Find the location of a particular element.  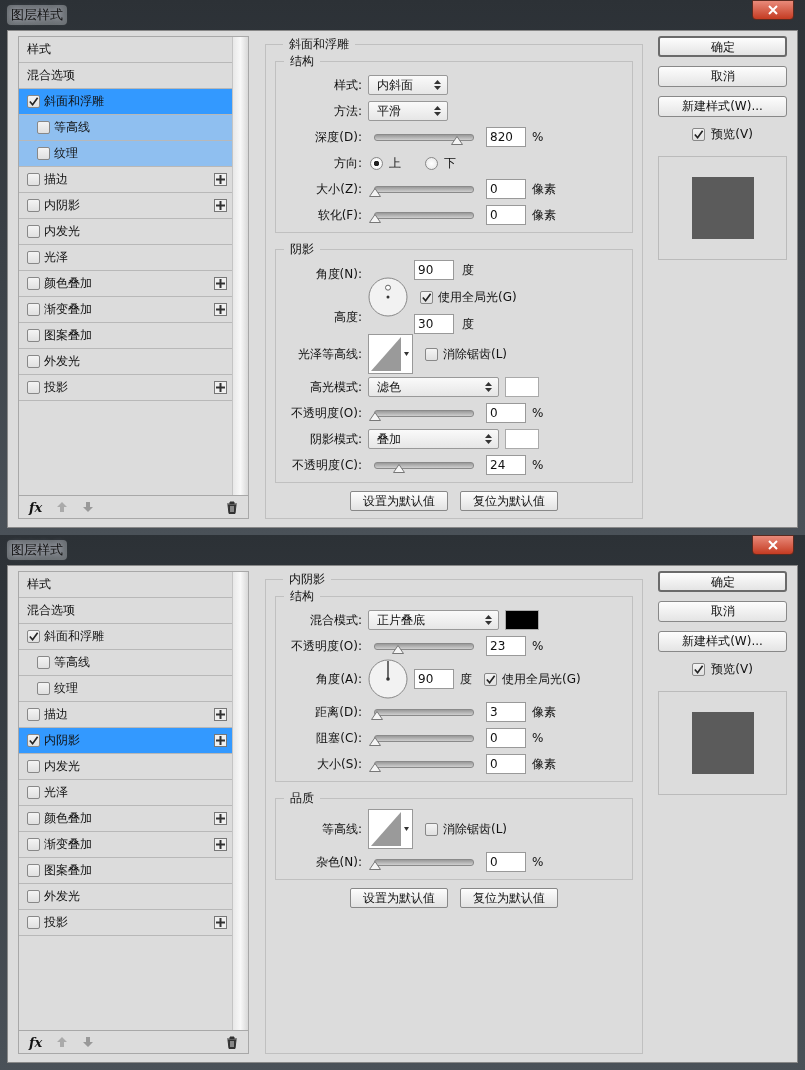

style-list-item: 斜面和浮雕 is located at coordinates (125, 102).